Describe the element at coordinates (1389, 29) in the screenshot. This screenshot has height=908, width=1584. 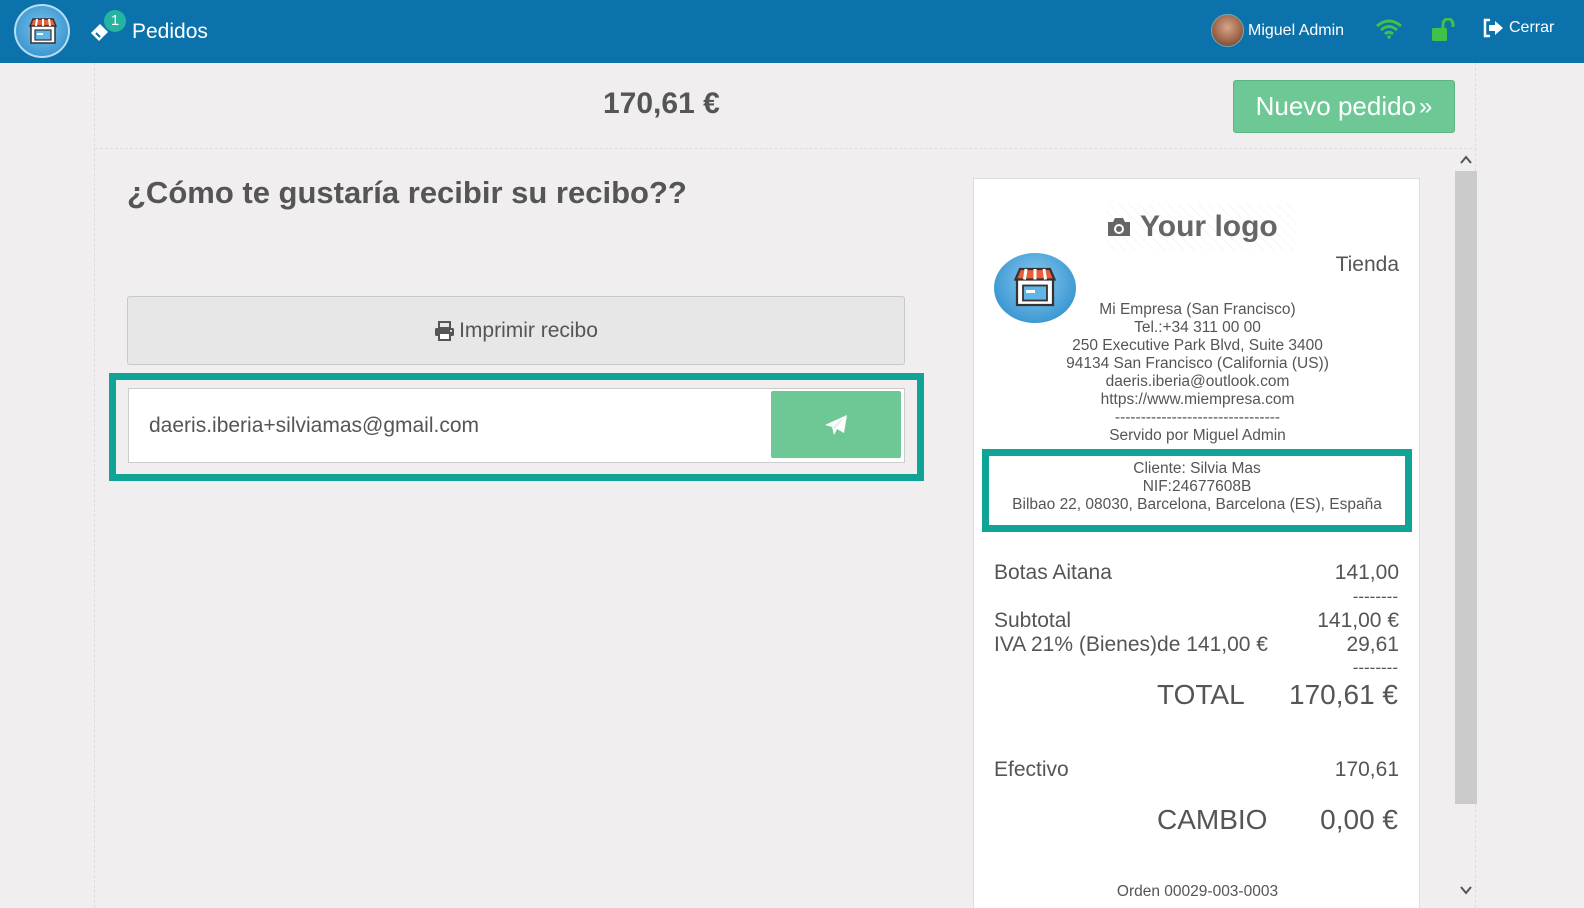
I see `wifi-icon` at that location.